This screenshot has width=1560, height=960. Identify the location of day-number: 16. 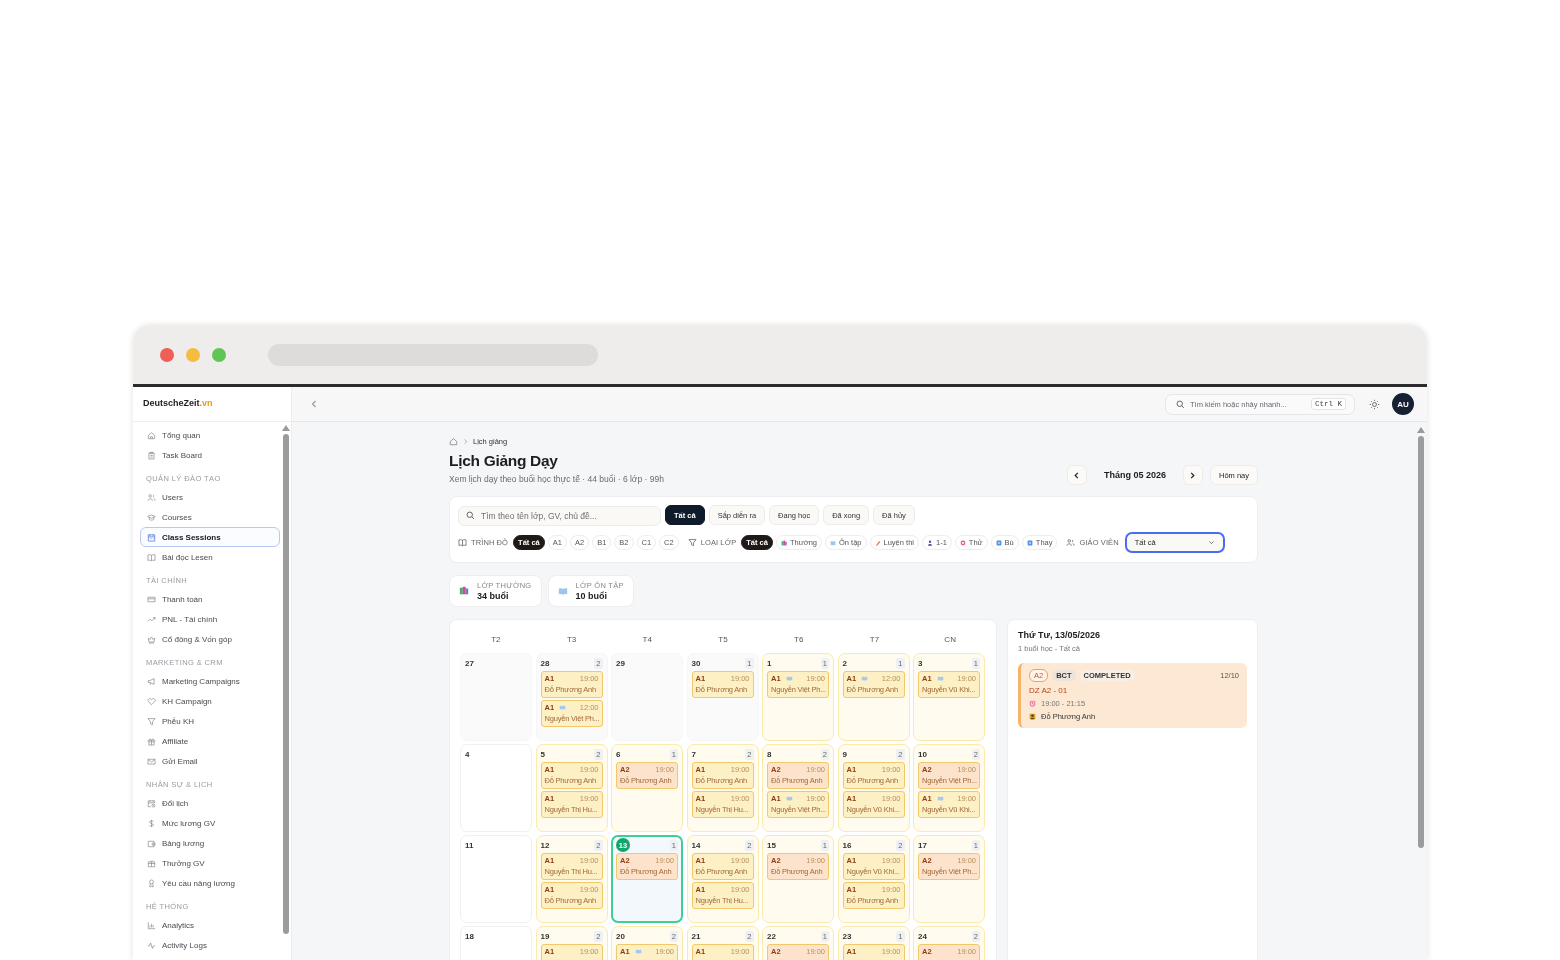
(847, 845).